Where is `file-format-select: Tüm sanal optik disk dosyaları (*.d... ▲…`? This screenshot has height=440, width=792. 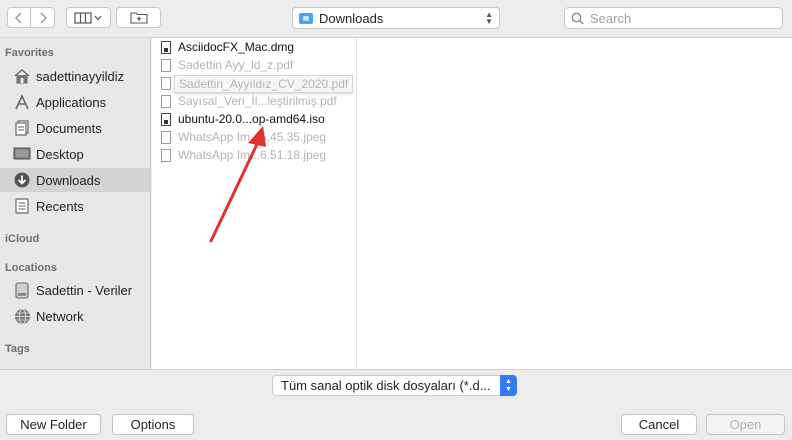
file-format-select: Tüm sanal optik disk dosyaları (*.d... ▲… is located at coordinates (394, 385).